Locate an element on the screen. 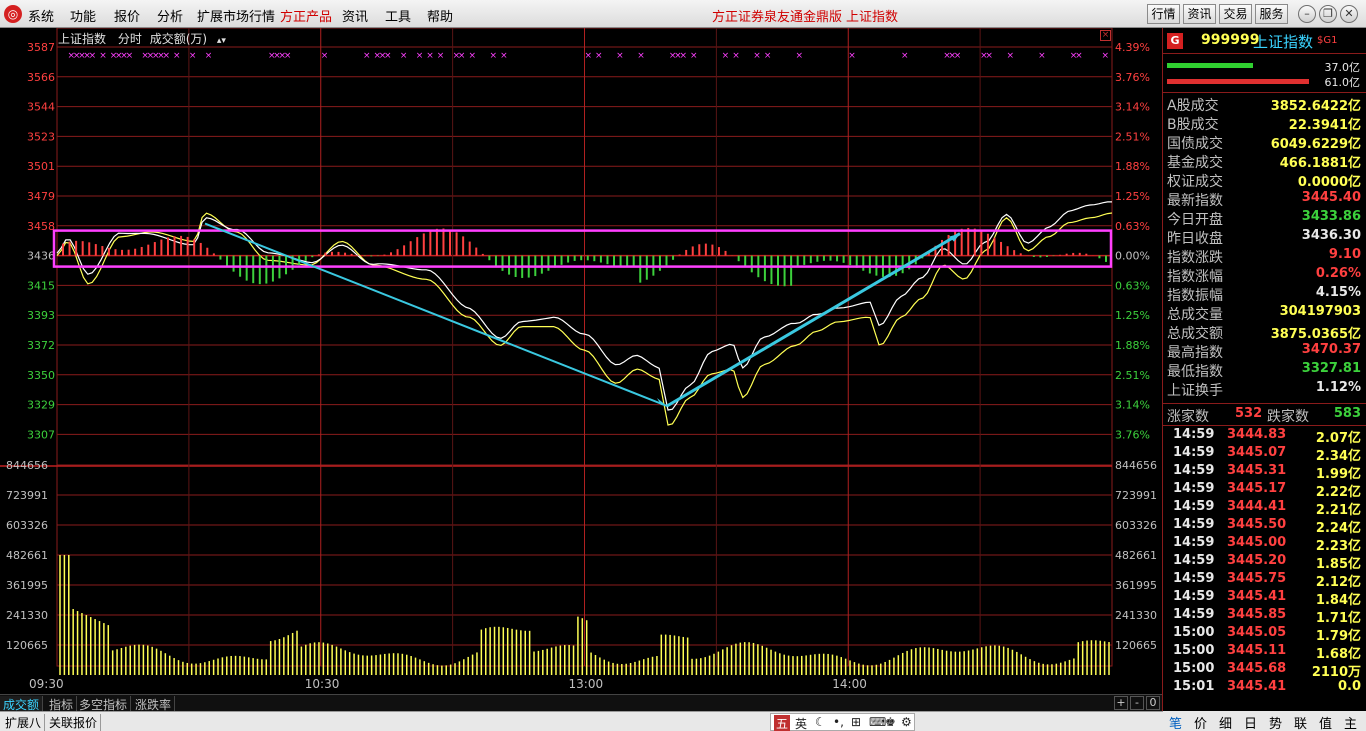 Image resolution: width=1366 pixels, height=731 pixels. tick-row: 14:59 3445.31 1.99亿 is located at coordinates (1264, 472).